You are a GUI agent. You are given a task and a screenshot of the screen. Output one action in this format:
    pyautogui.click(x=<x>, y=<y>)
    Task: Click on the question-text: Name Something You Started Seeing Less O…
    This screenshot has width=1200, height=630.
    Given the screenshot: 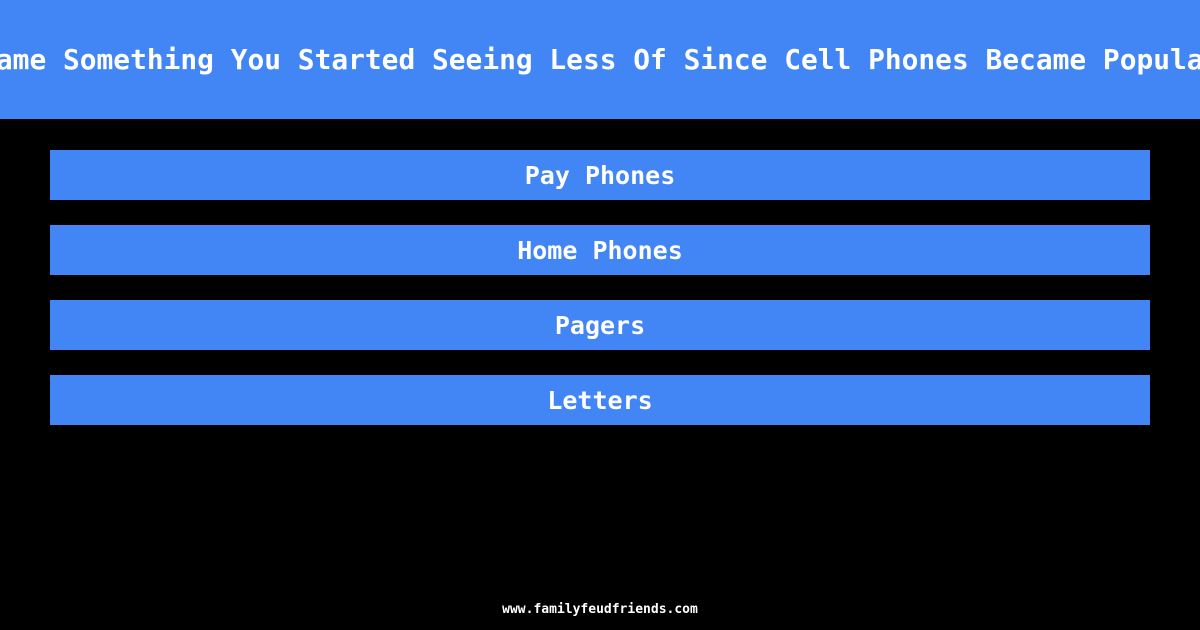 What is the action you would take?
    pyautogui.click(x=600, y=59)
    